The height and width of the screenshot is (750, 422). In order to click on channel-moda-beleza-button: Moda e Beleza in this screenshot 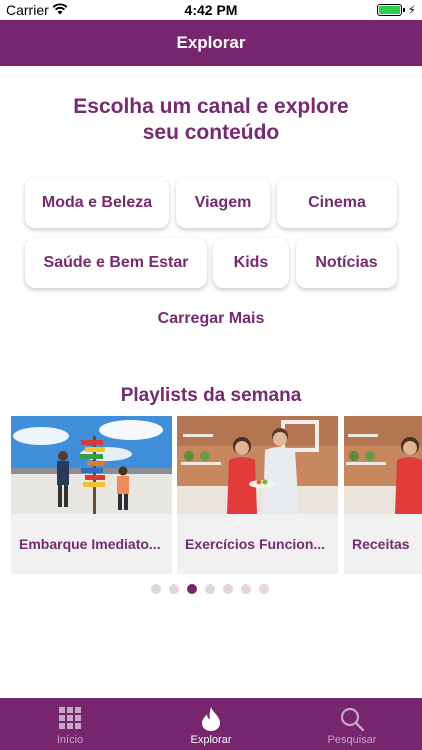, I will do `click(97, 203)`.